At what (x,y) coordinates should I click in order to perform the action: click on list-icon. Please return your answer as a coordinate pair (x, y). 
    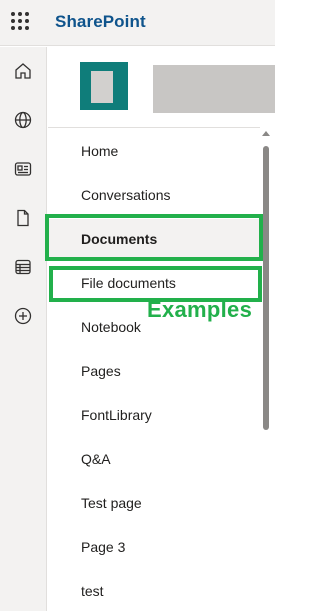
    Looking at the image, I should click on (23, 267).